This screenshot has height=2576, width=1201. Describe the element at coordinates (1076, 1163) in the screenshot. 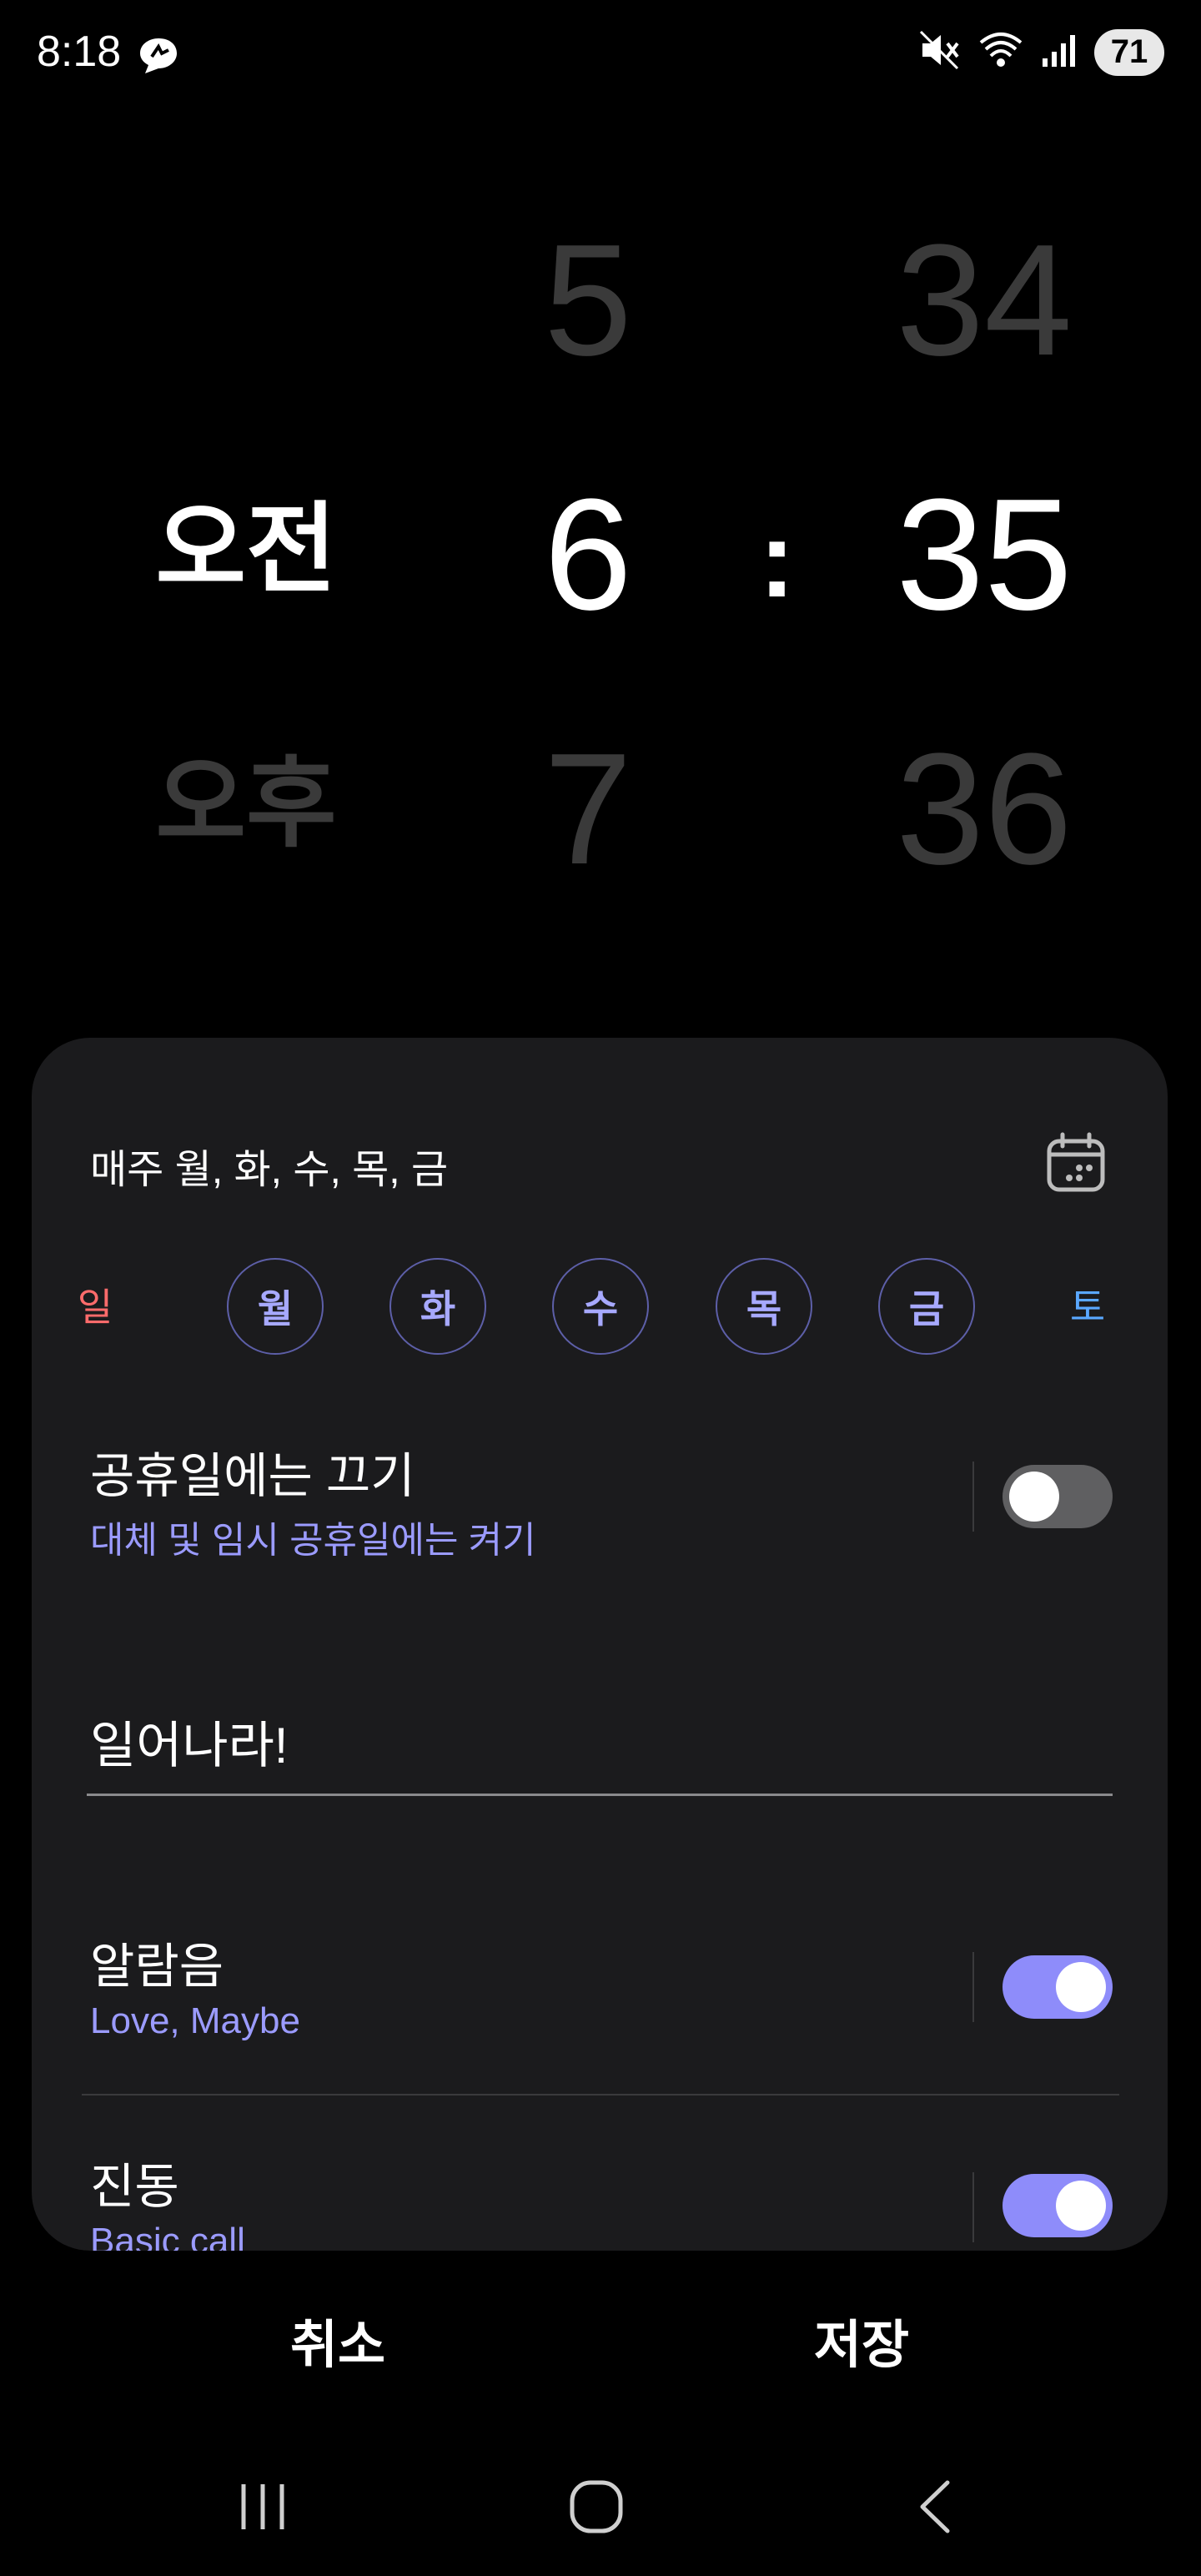

I see `calendar-icon` at that location.